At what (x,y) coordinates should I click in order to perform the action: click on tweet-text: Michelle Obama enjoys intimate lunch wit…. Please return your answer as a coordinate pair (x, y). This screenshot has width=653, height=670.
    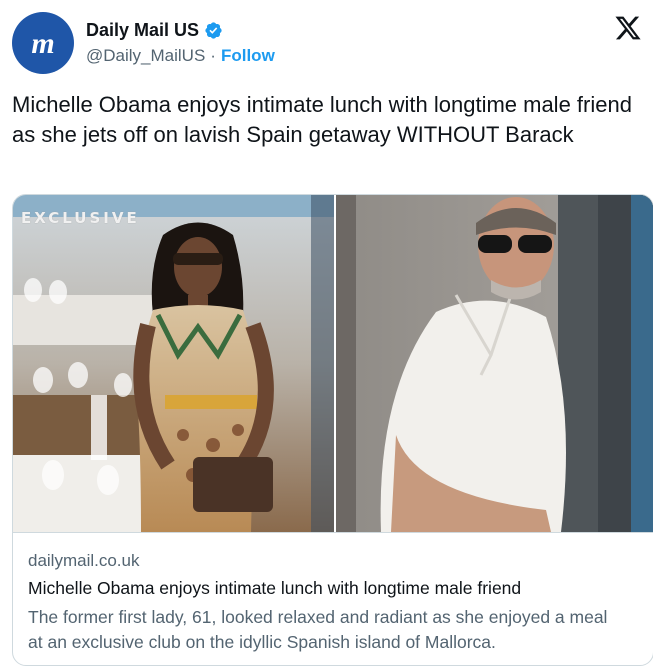
    Looking at the image, I should click on (322, 119).